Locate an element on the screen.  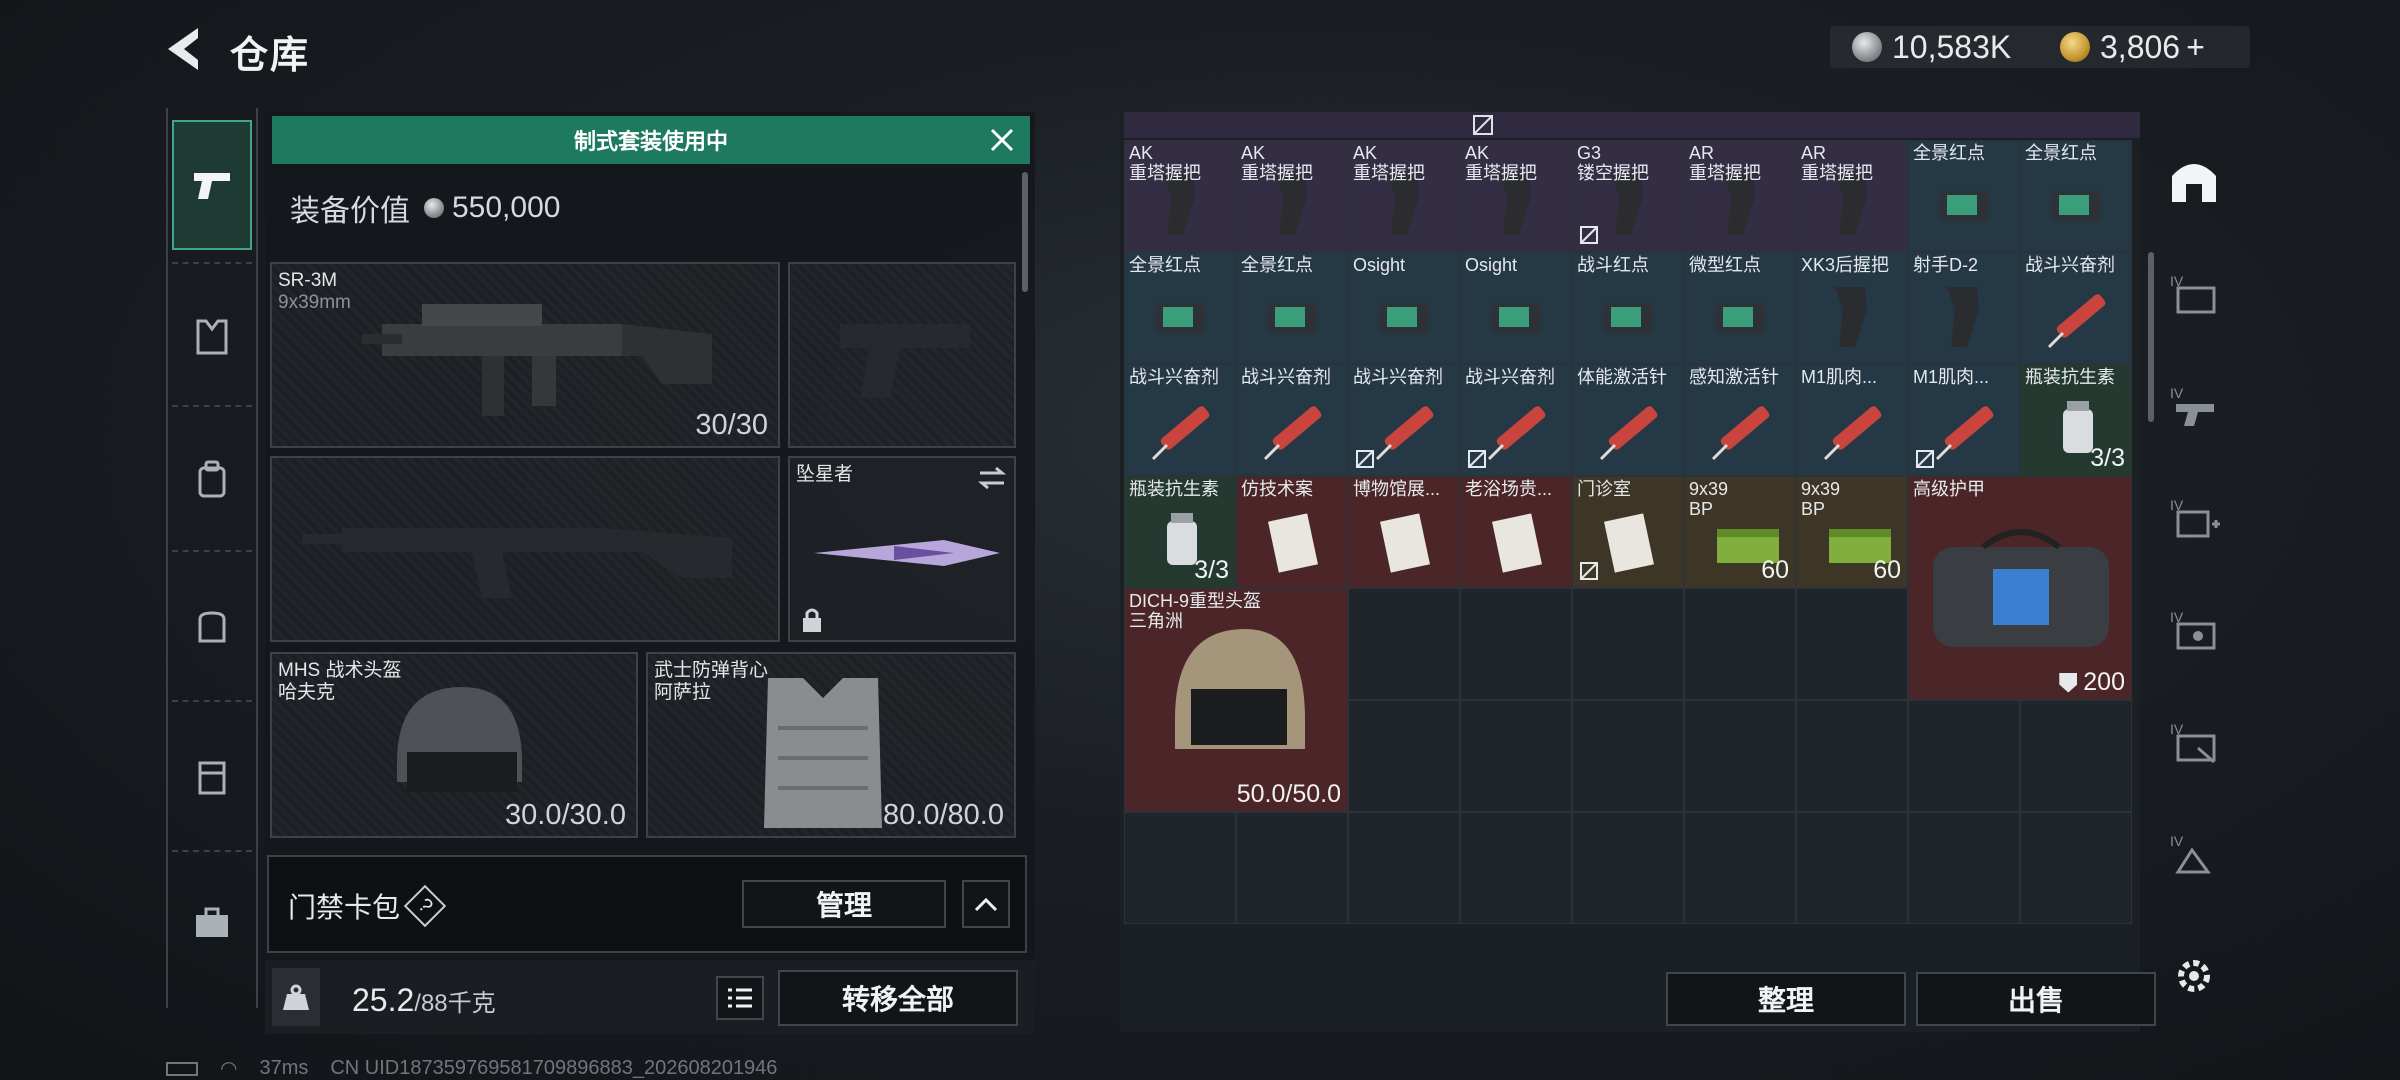
transfer-all-button: 转移全部 is located at coordinates (898, 998).